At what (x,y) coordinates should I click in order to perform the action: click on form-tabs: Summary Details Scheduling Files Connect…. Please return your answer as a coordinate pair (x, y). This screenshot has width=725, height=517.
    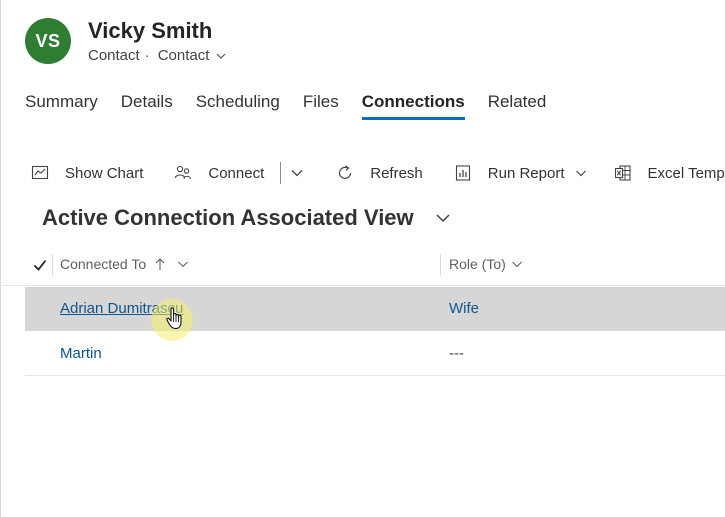
    Looking at the image, I should click on (297, 104).